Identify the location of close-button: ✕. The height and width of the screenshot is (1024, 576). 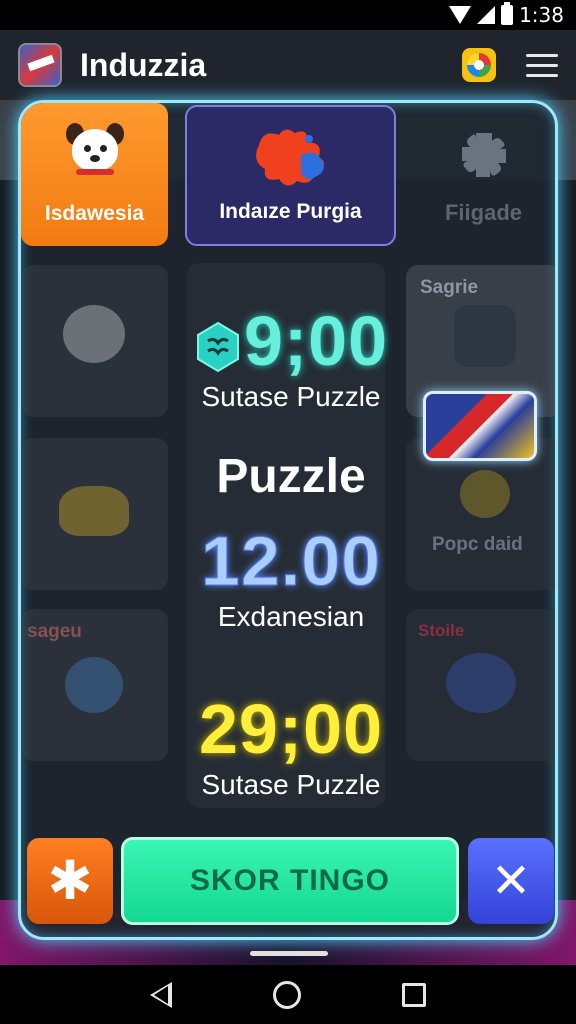
(511, 881).